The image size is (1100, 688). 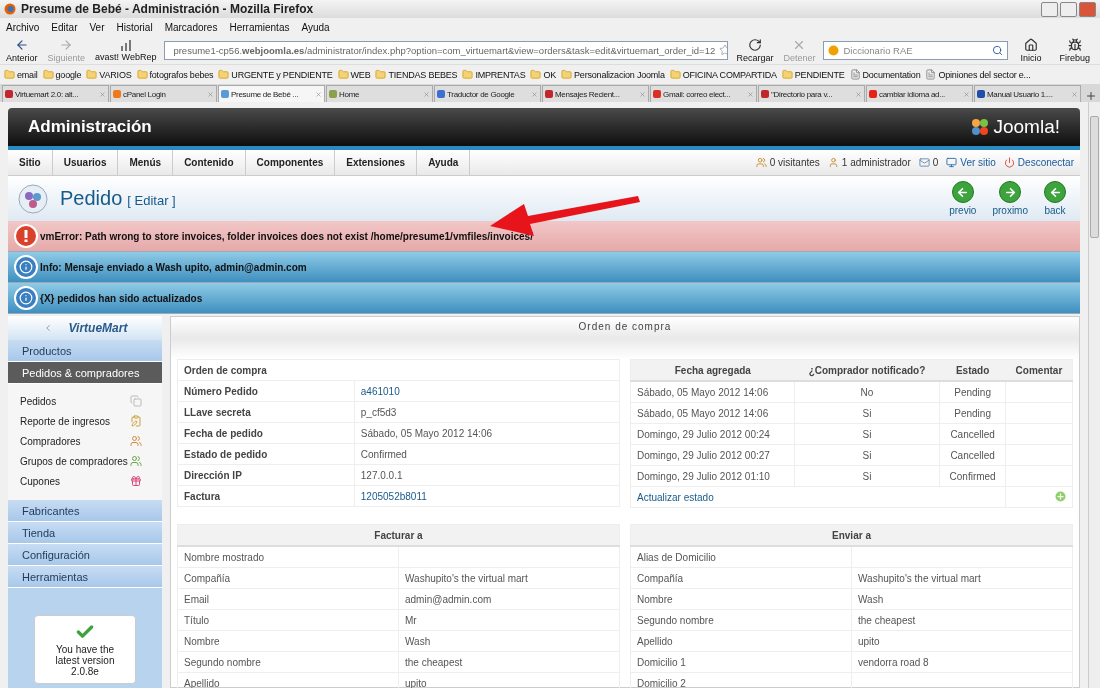 I want to click on star-icon, so click(x=723, y=50).